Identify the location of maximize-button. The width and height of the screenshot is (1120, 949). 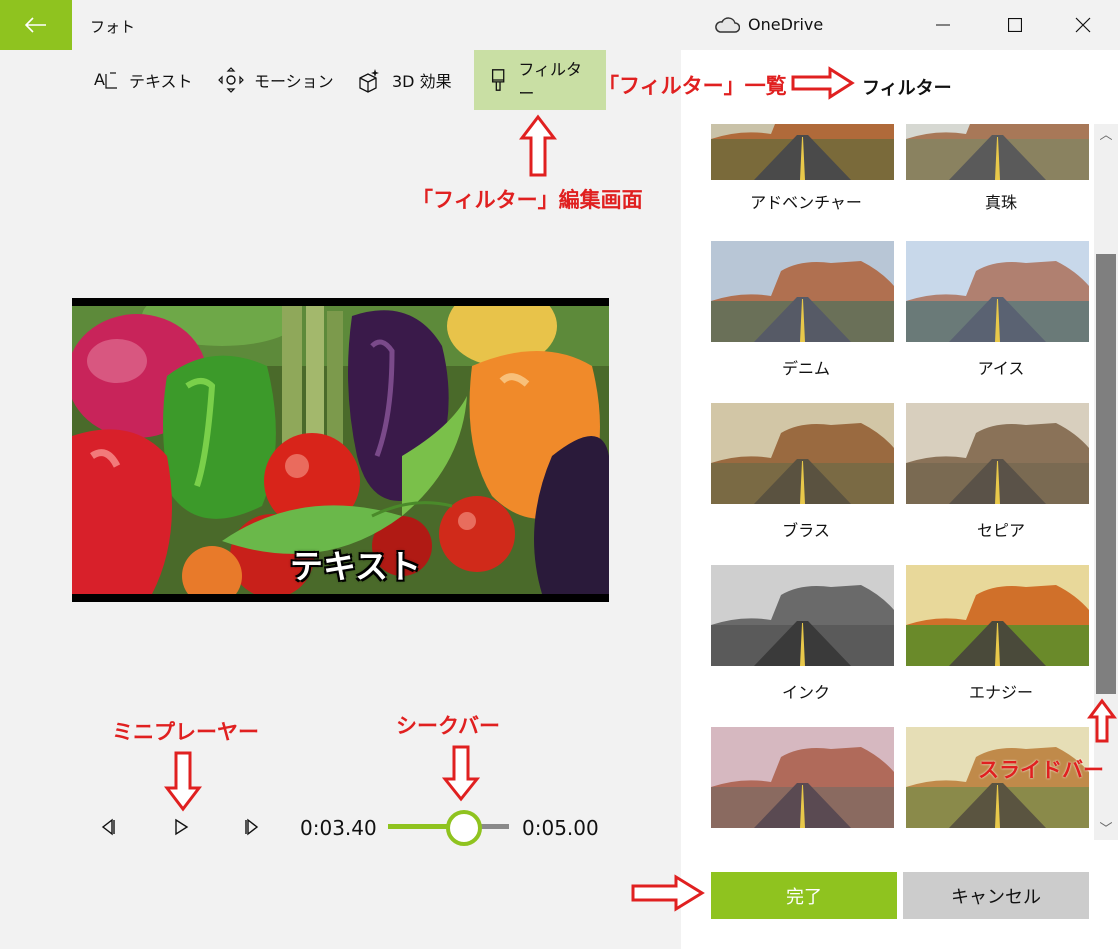
(1015, 25).